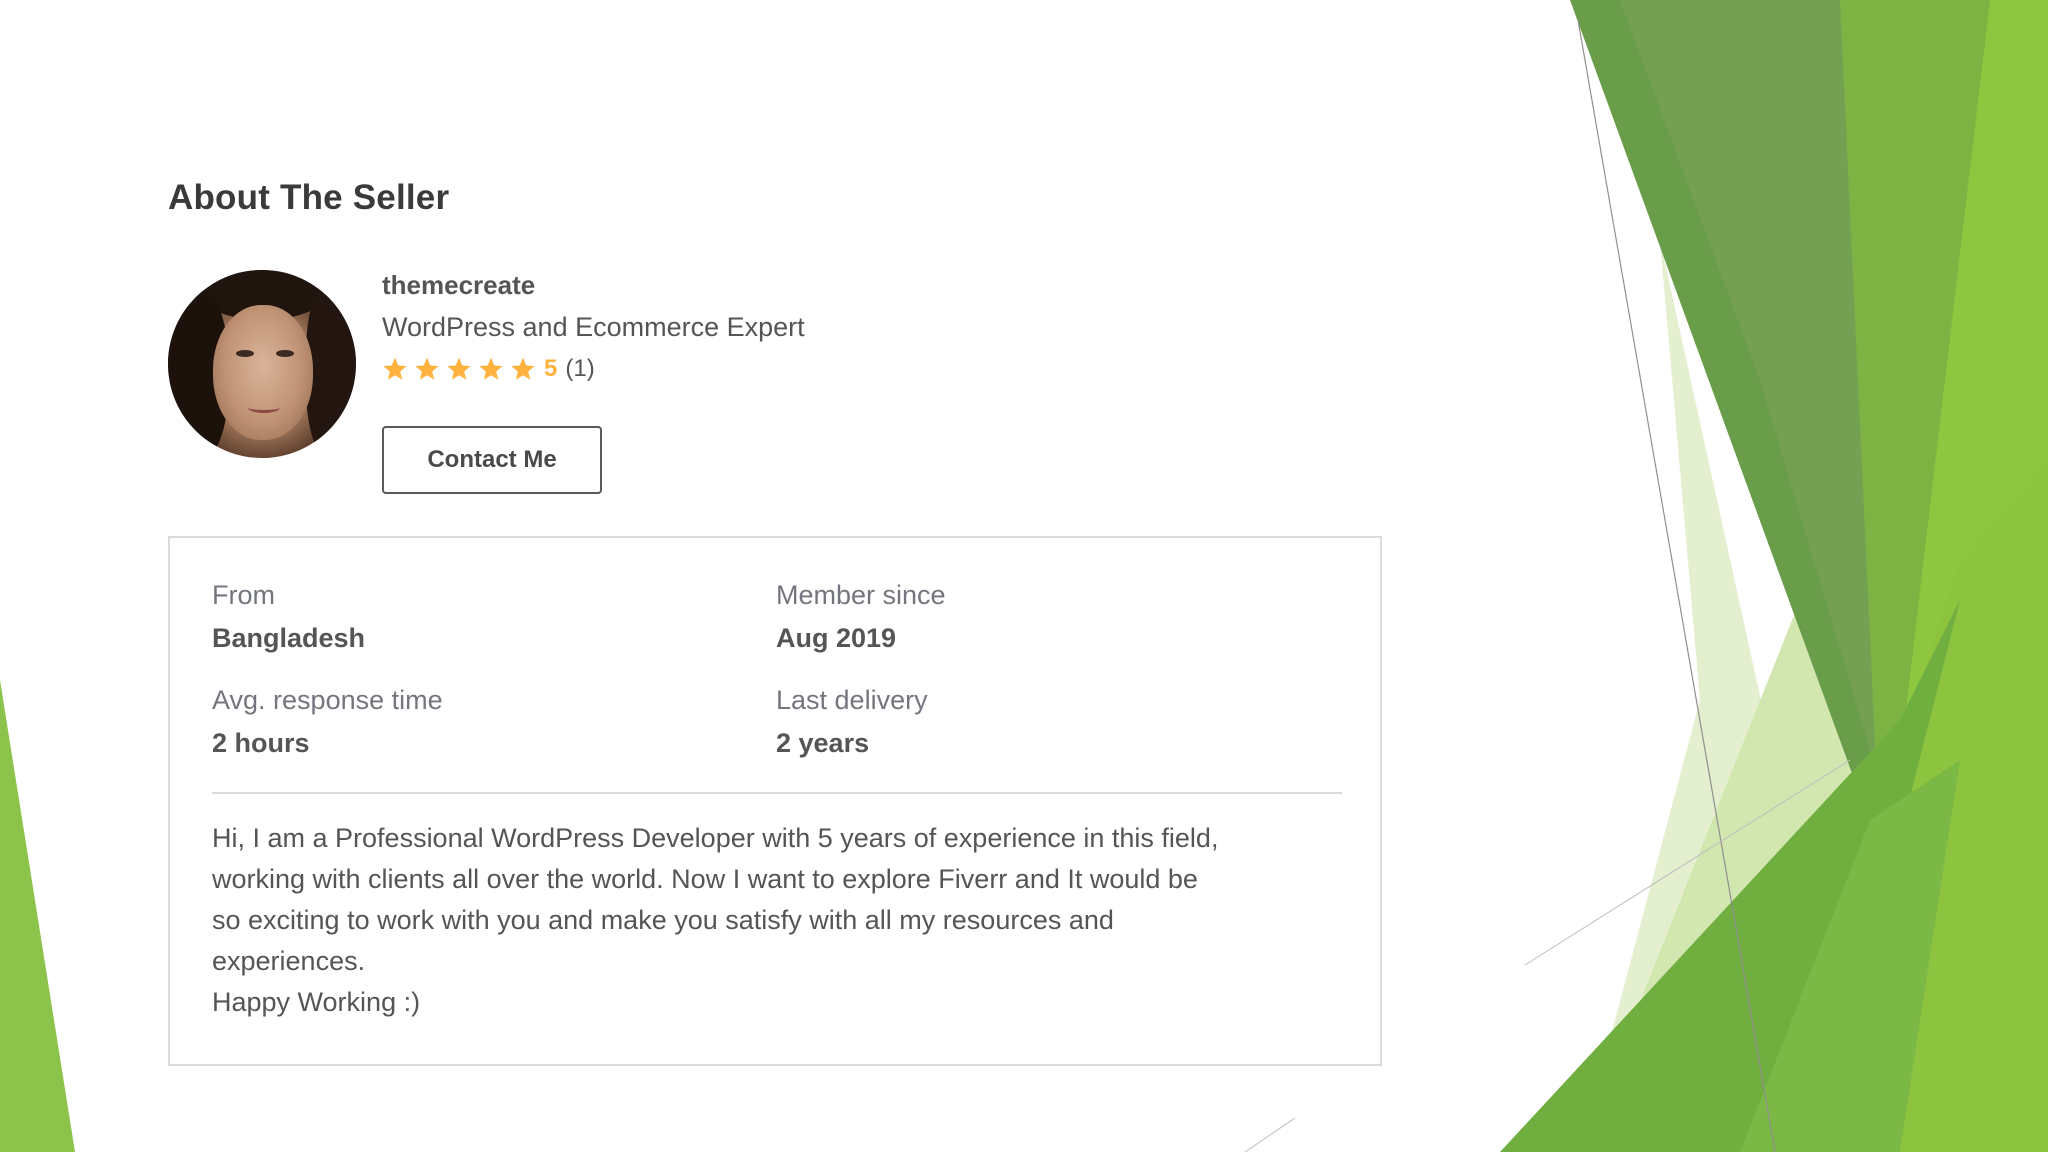 Image resolution: width=2048 pixels, height=1152 pixels. I want to click on from-value: Bangladesh, so click(289, 638).